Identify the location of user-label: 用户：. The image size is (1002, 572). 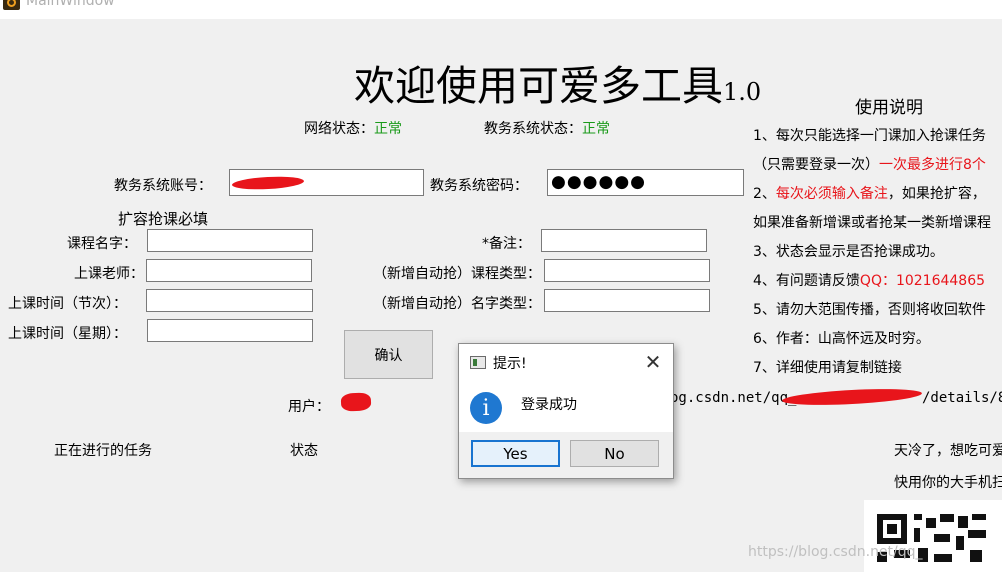
(309, 407).